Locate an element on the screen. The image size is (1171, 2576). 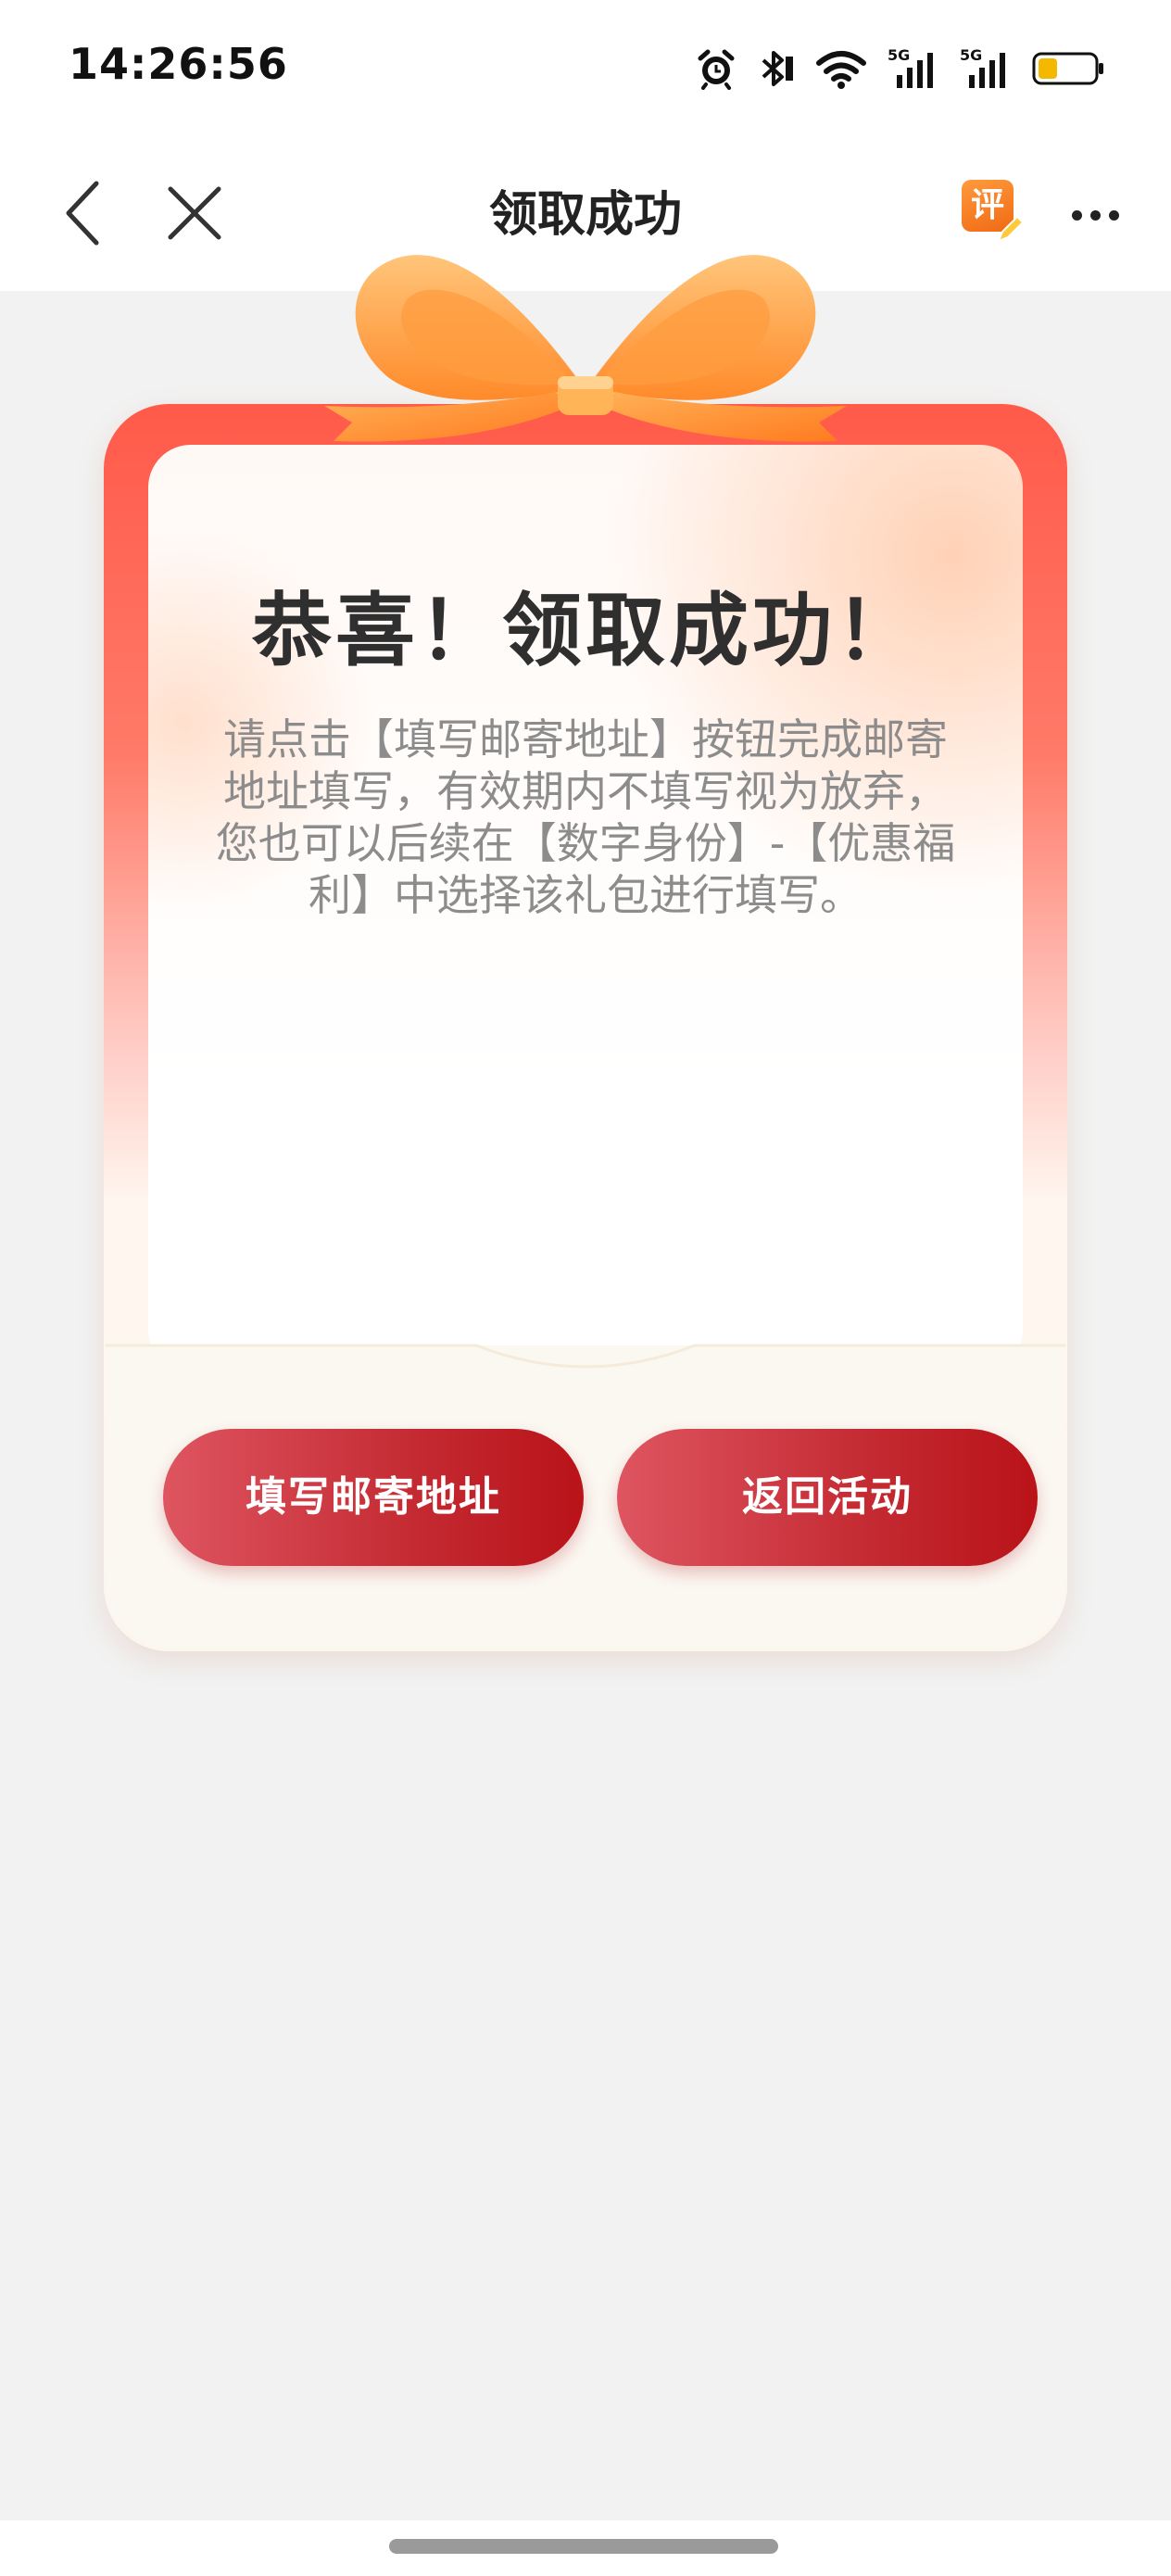
status-icons: 5G 5G is located at coordinates (901, 68).